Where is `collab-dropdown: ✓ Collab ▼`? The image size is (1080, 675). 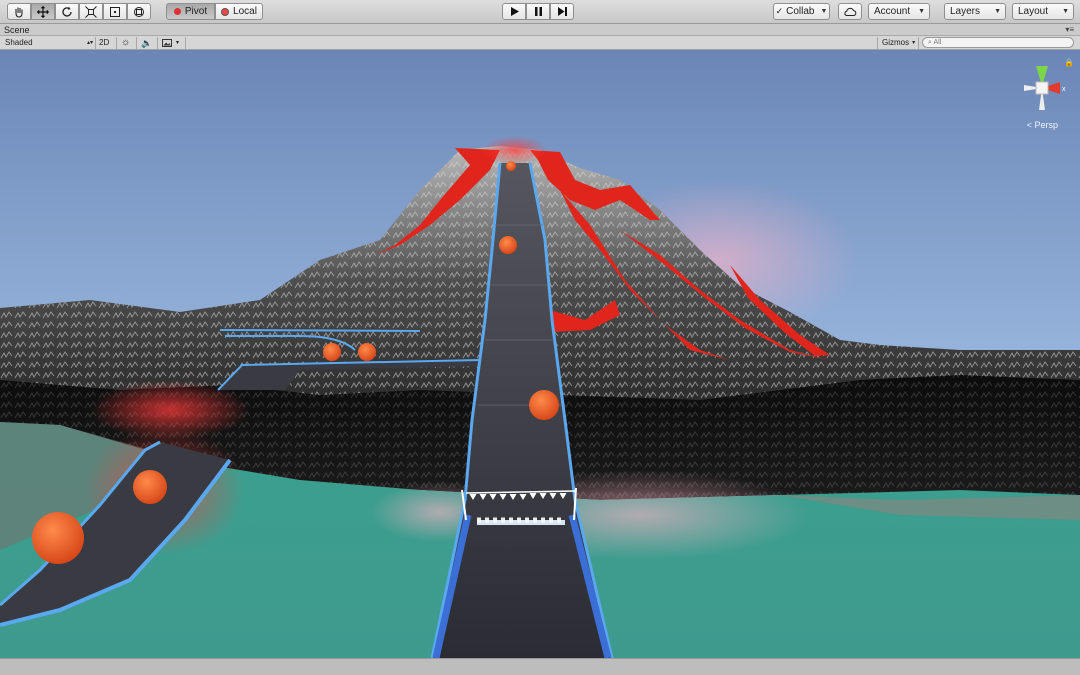 collab-dropdown: ✓ Collab ▼ is located at coordinates (801, 11).